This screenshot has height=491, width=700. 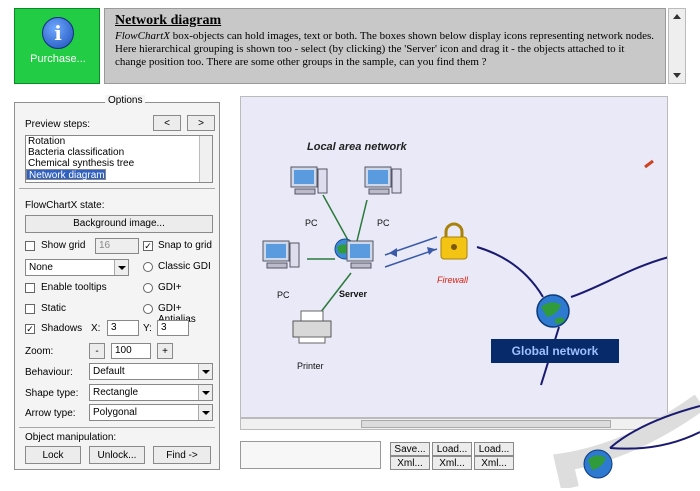 What do you see at coordinates (39, 351) in the screenshot?
I see `zoom-label: Zoom:` at bounding box center [39, 351].